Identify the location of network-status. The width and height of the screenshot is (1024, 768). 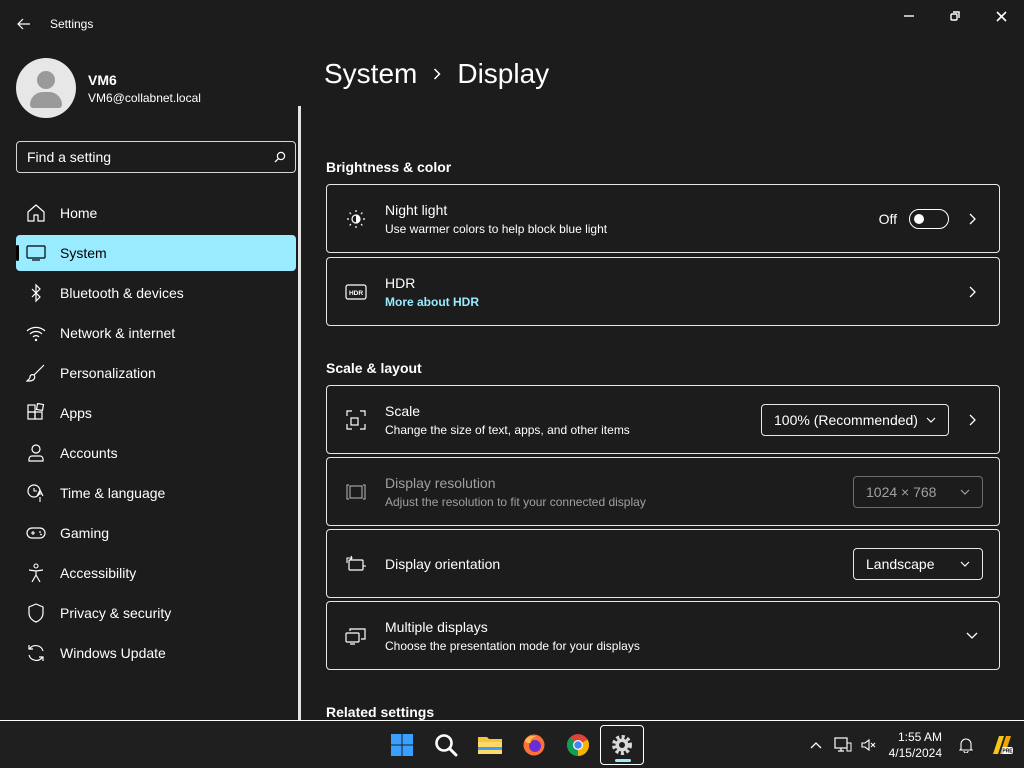
(843, 745).